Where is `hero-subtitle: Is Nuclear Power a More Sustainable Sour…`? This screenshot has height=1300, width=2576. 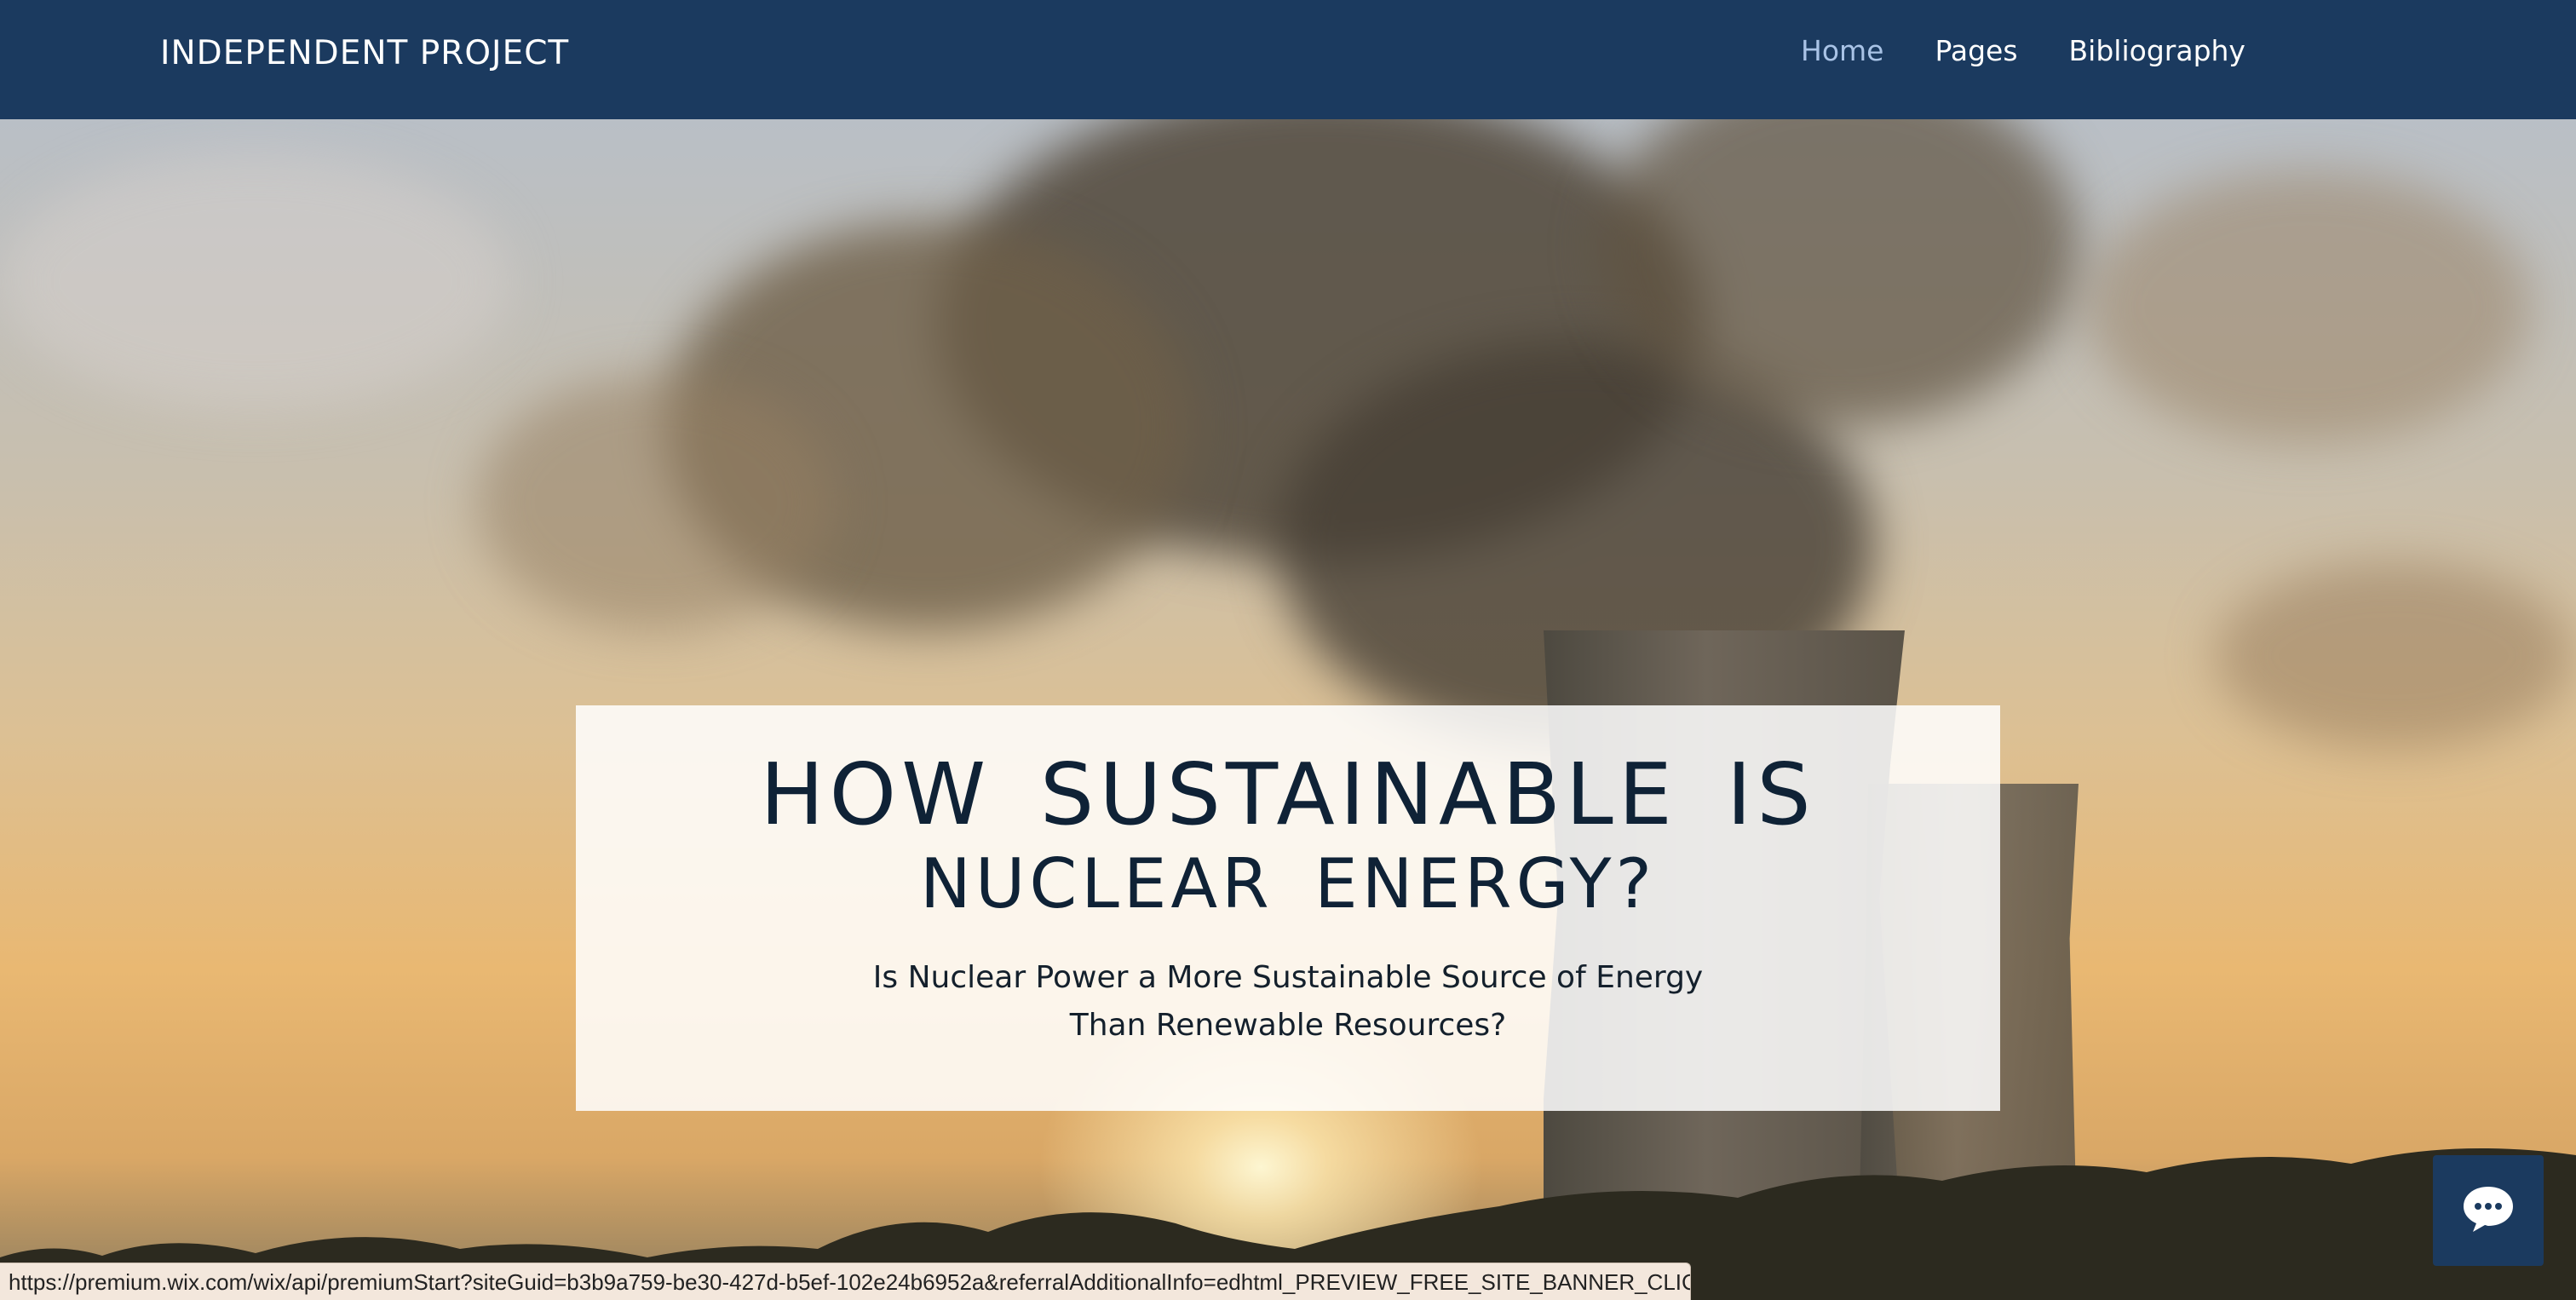
hero-subtitle: Is Nuclear Power a More Sustainable Sour… is located at coordinates (1288, 1001).